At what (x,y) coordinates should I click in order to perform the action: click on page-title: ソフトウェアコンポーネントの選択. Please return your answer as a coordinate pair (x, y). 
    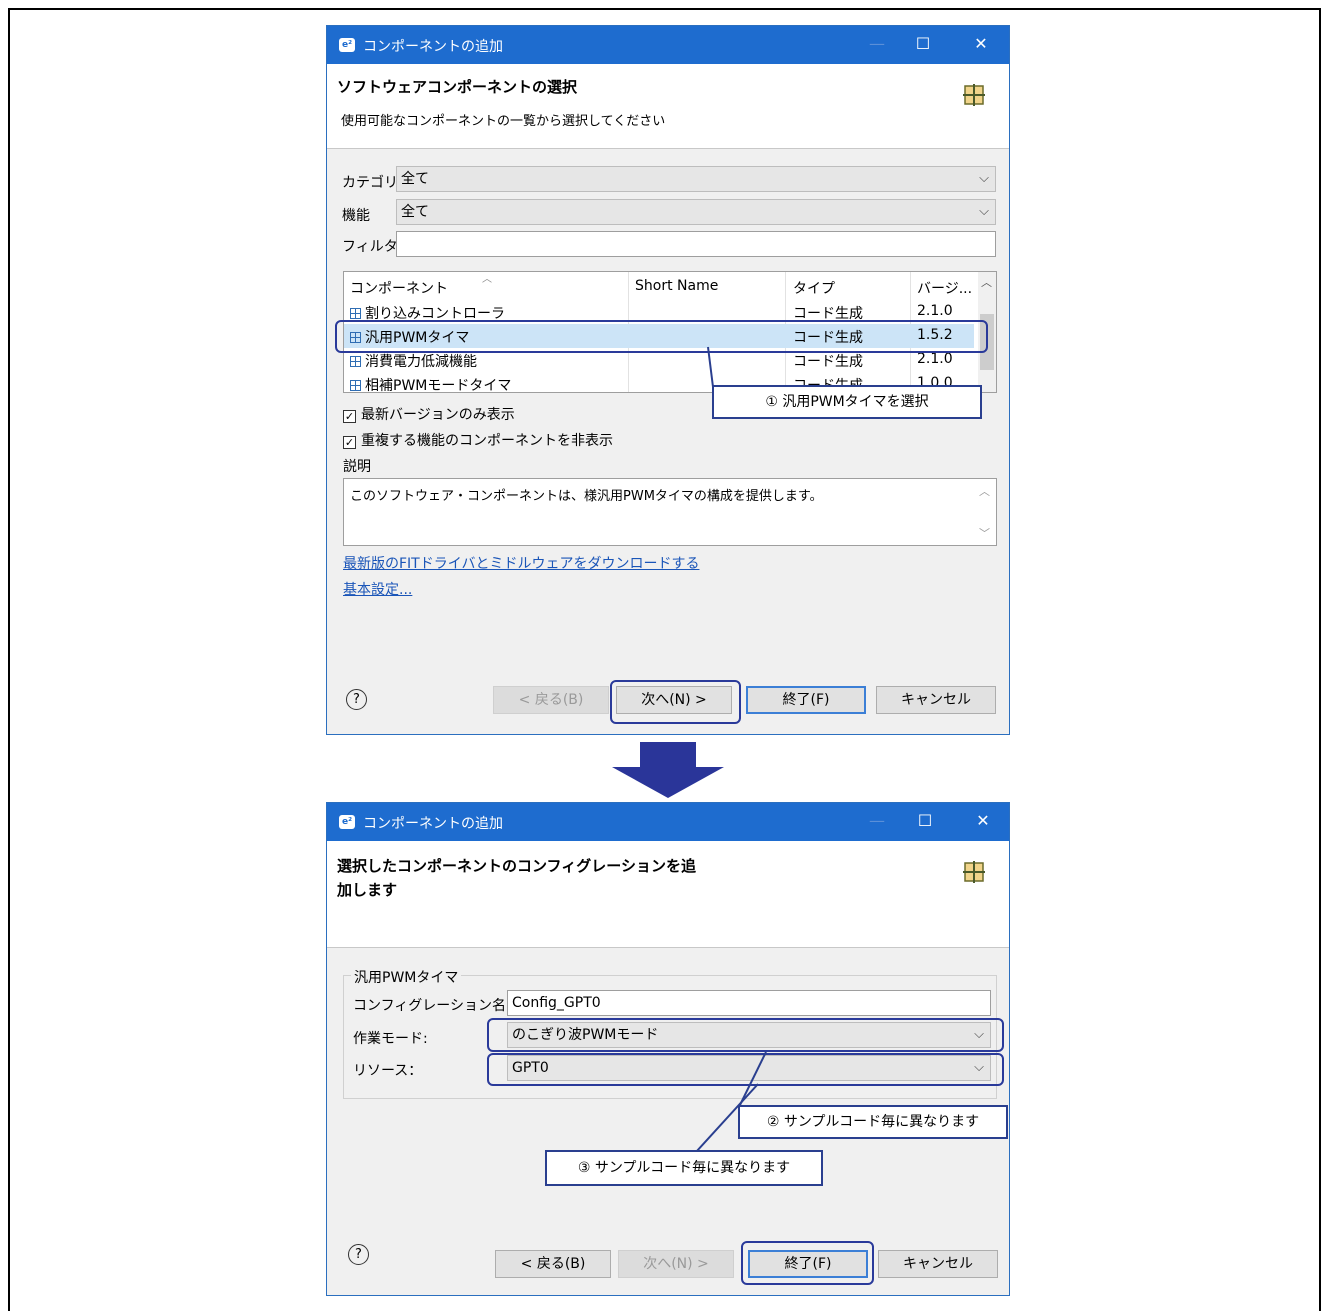
    Looking at the image, I should click on (457, 87).